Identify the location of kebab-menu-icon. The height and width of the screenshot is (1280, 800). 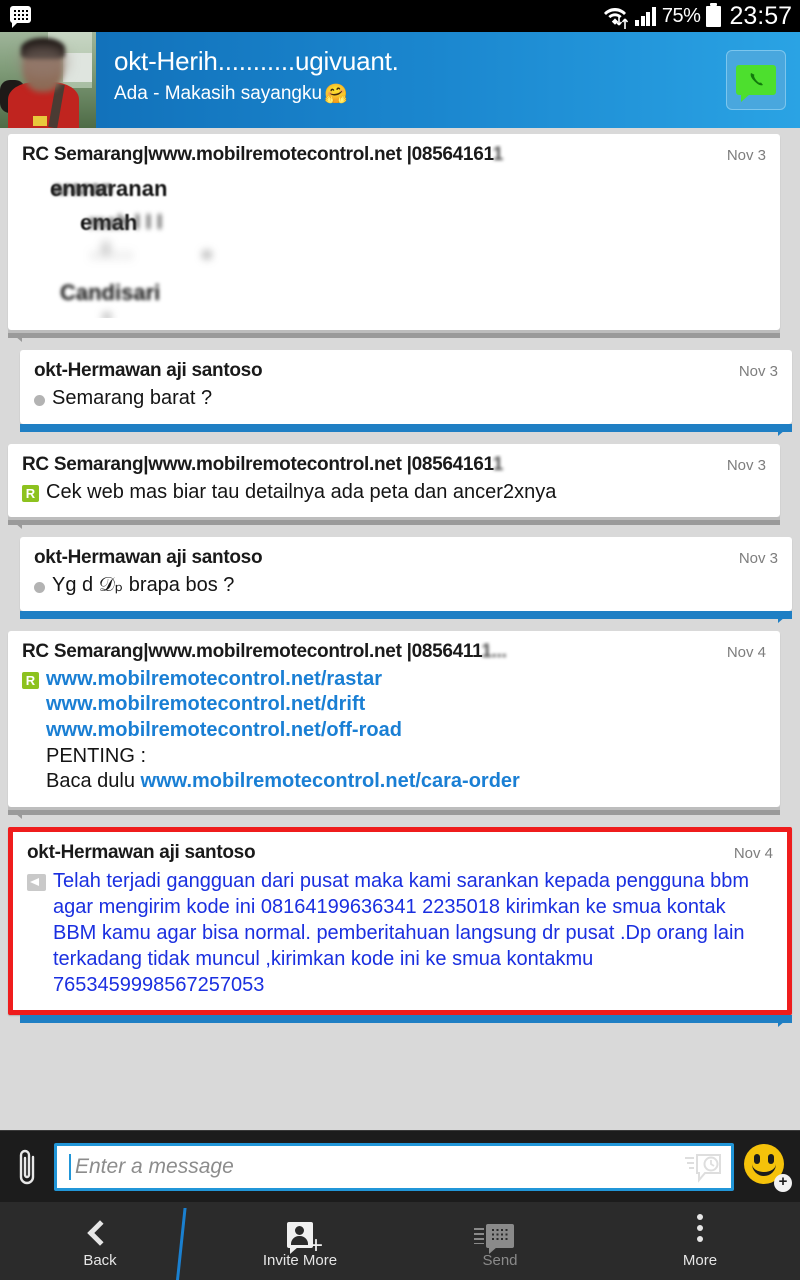
(700, 1230).